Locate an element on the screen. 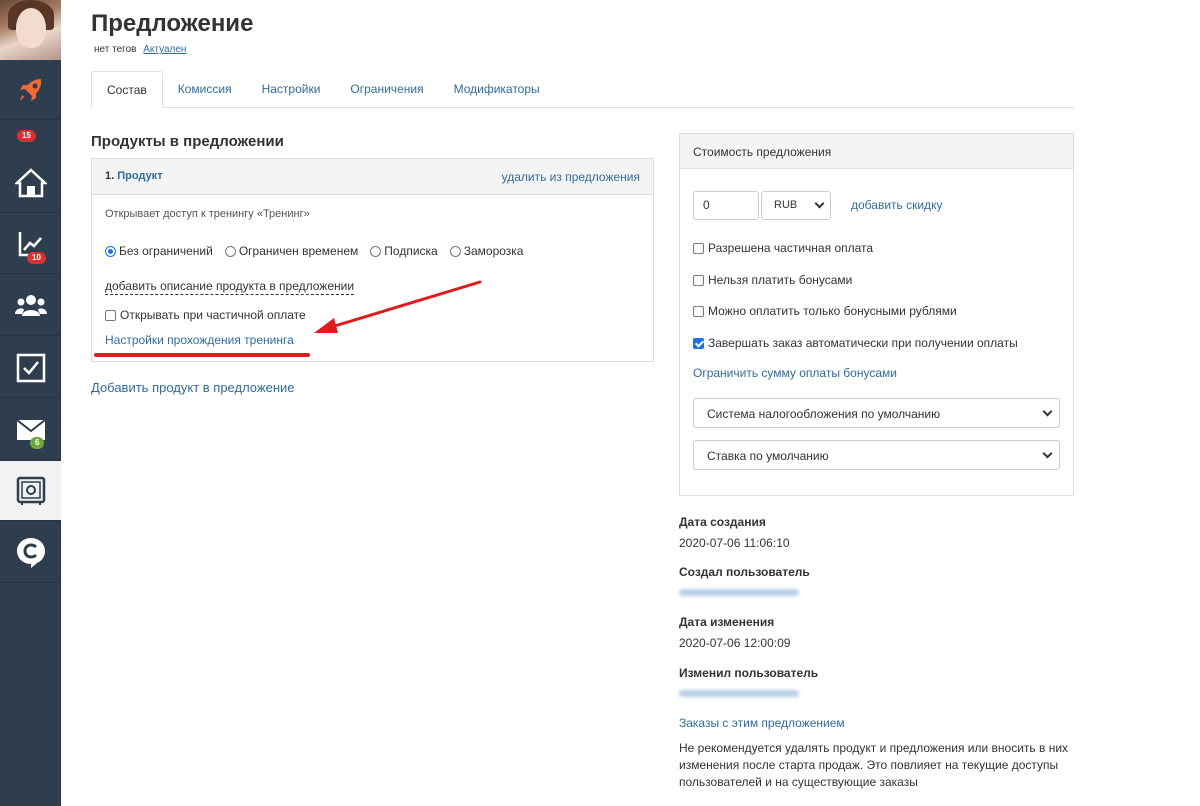 The image size is (1200, 806). select-value: Ставка по умолчанию is located at coordinates (768, 456).